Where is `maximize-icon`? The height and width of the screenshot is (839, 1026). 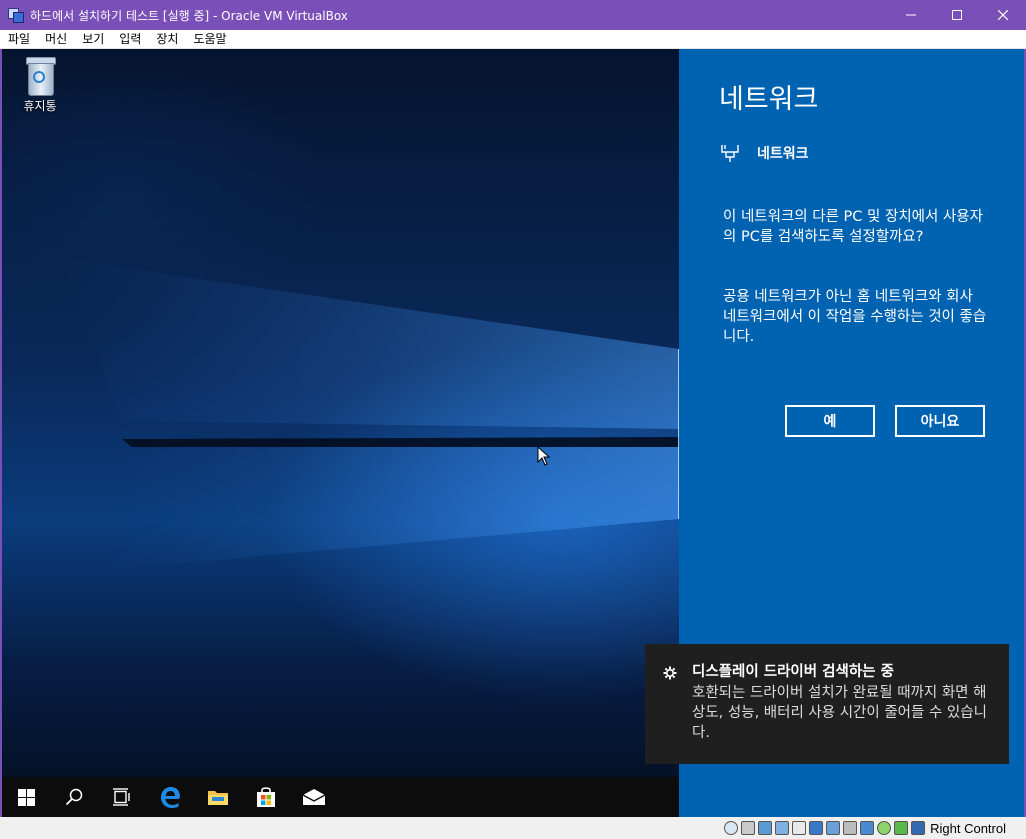
maximize-icon is located at coordinates (957, 15).